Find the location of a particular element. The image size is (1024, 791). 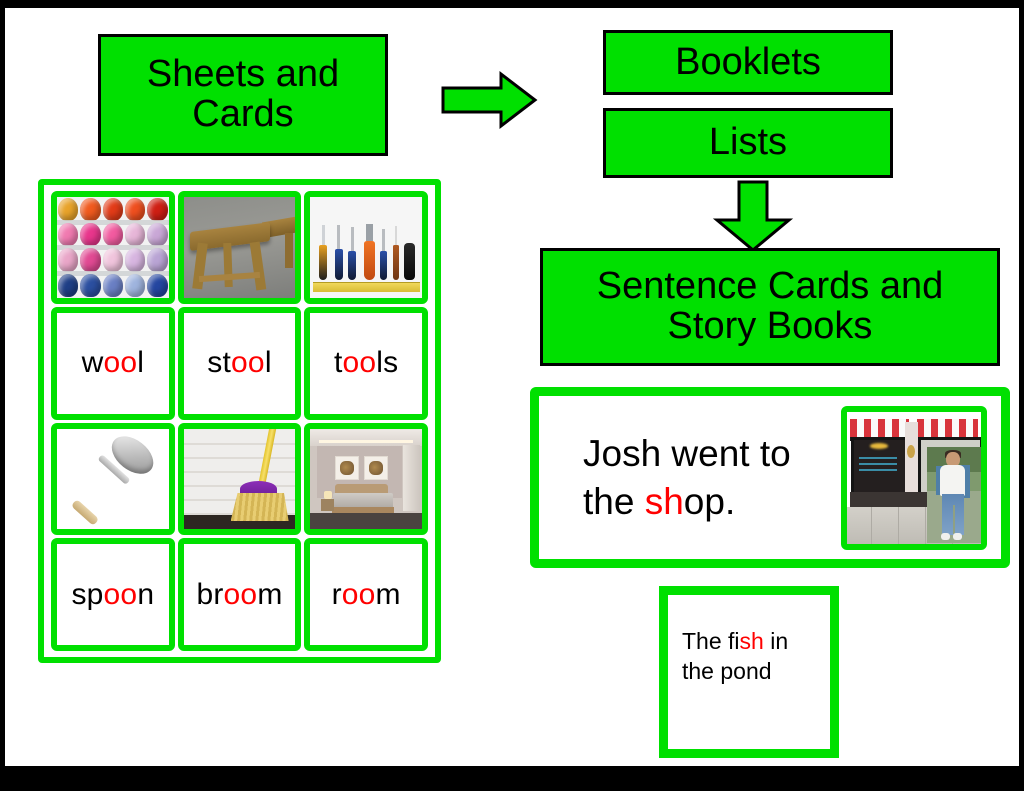

grid-cell-wool-picture is located at coordinates (113, 247).